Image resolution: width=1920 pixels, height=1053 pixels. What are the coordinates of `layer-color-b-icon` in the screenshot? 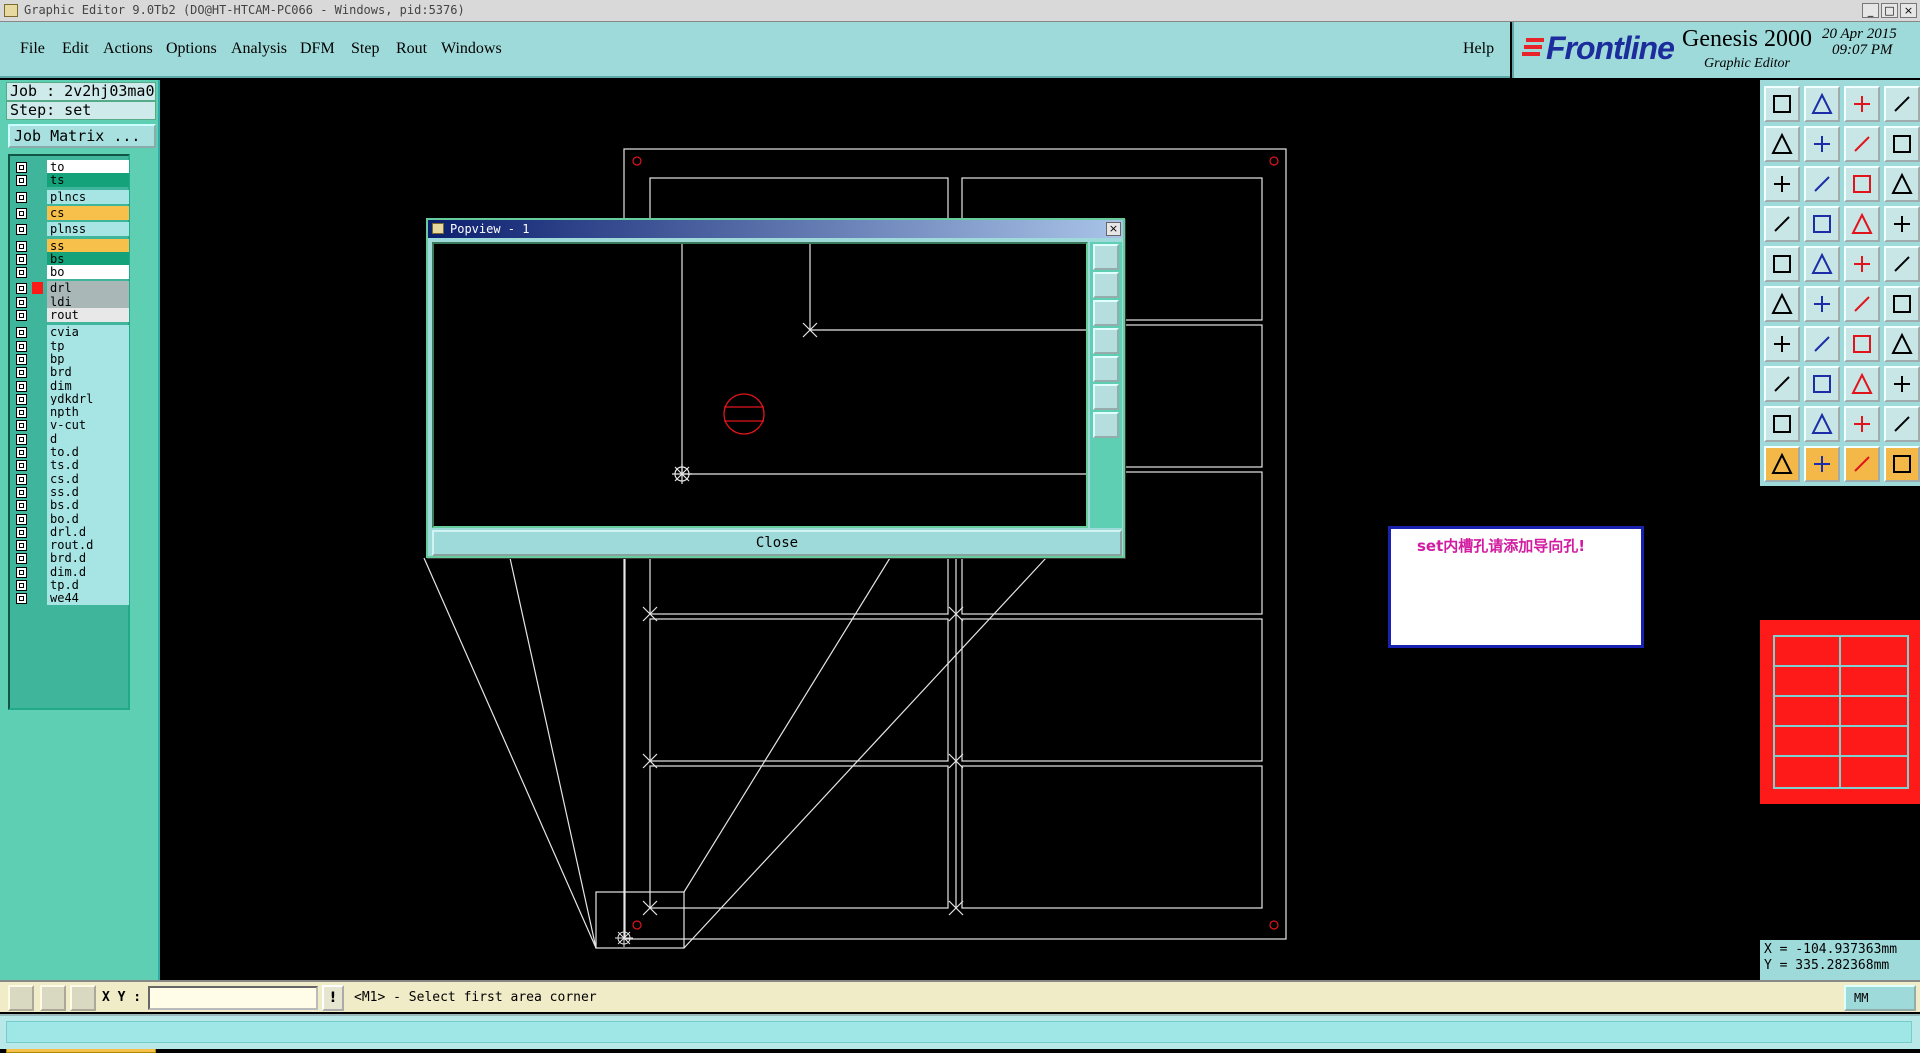 It's located at (1902, 224).